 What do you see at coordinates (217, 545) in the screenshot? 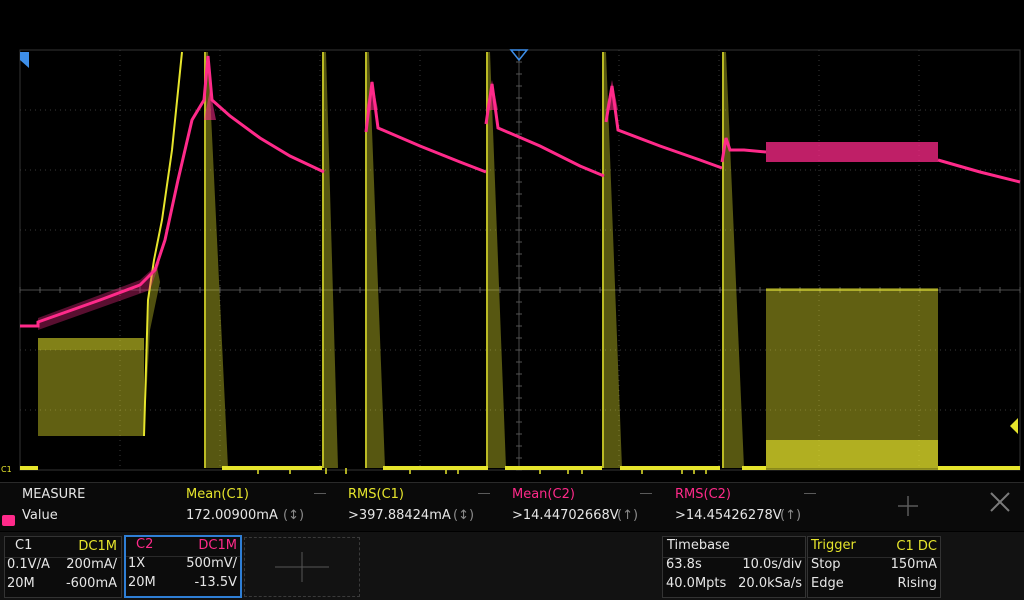
I see `c2-box-coupling: DC1M` at bounding box center [217, 545].